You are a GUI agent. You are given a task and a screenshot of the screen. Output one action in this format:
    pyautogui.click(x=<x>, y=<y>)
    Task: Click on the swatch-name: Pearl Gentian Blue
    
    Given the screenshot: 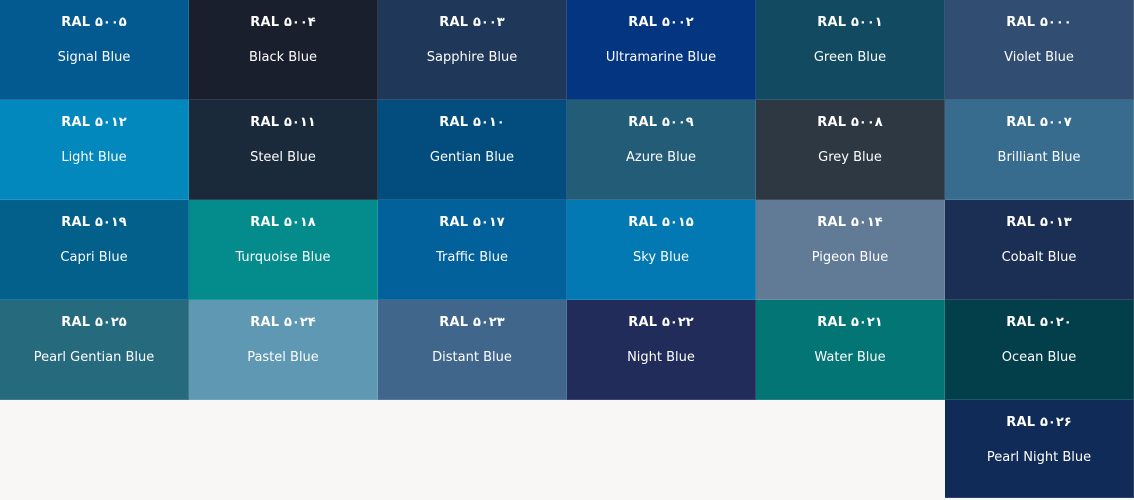 What is the action you would take?
    pyautogui.click(x=94, y=357)
    